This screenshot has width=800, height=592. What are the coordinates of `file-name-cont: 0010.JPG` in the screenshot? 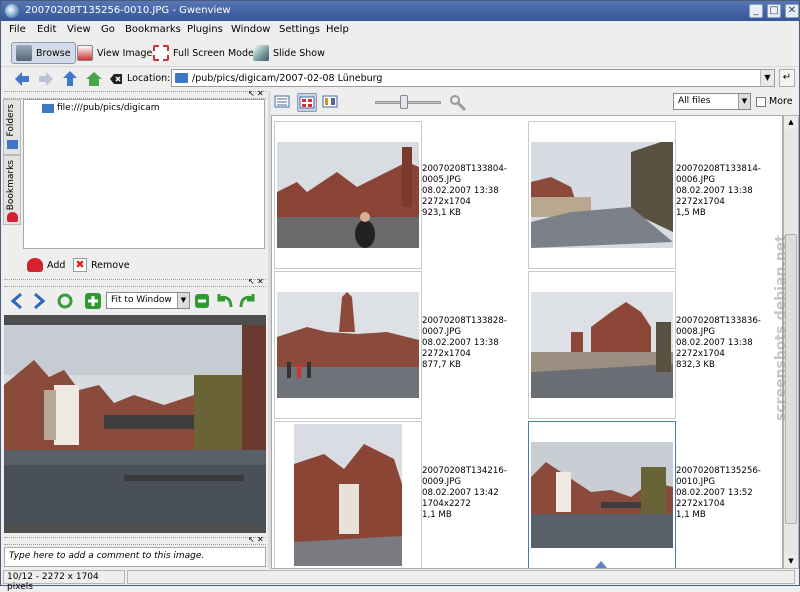 It's located at (695, 482).